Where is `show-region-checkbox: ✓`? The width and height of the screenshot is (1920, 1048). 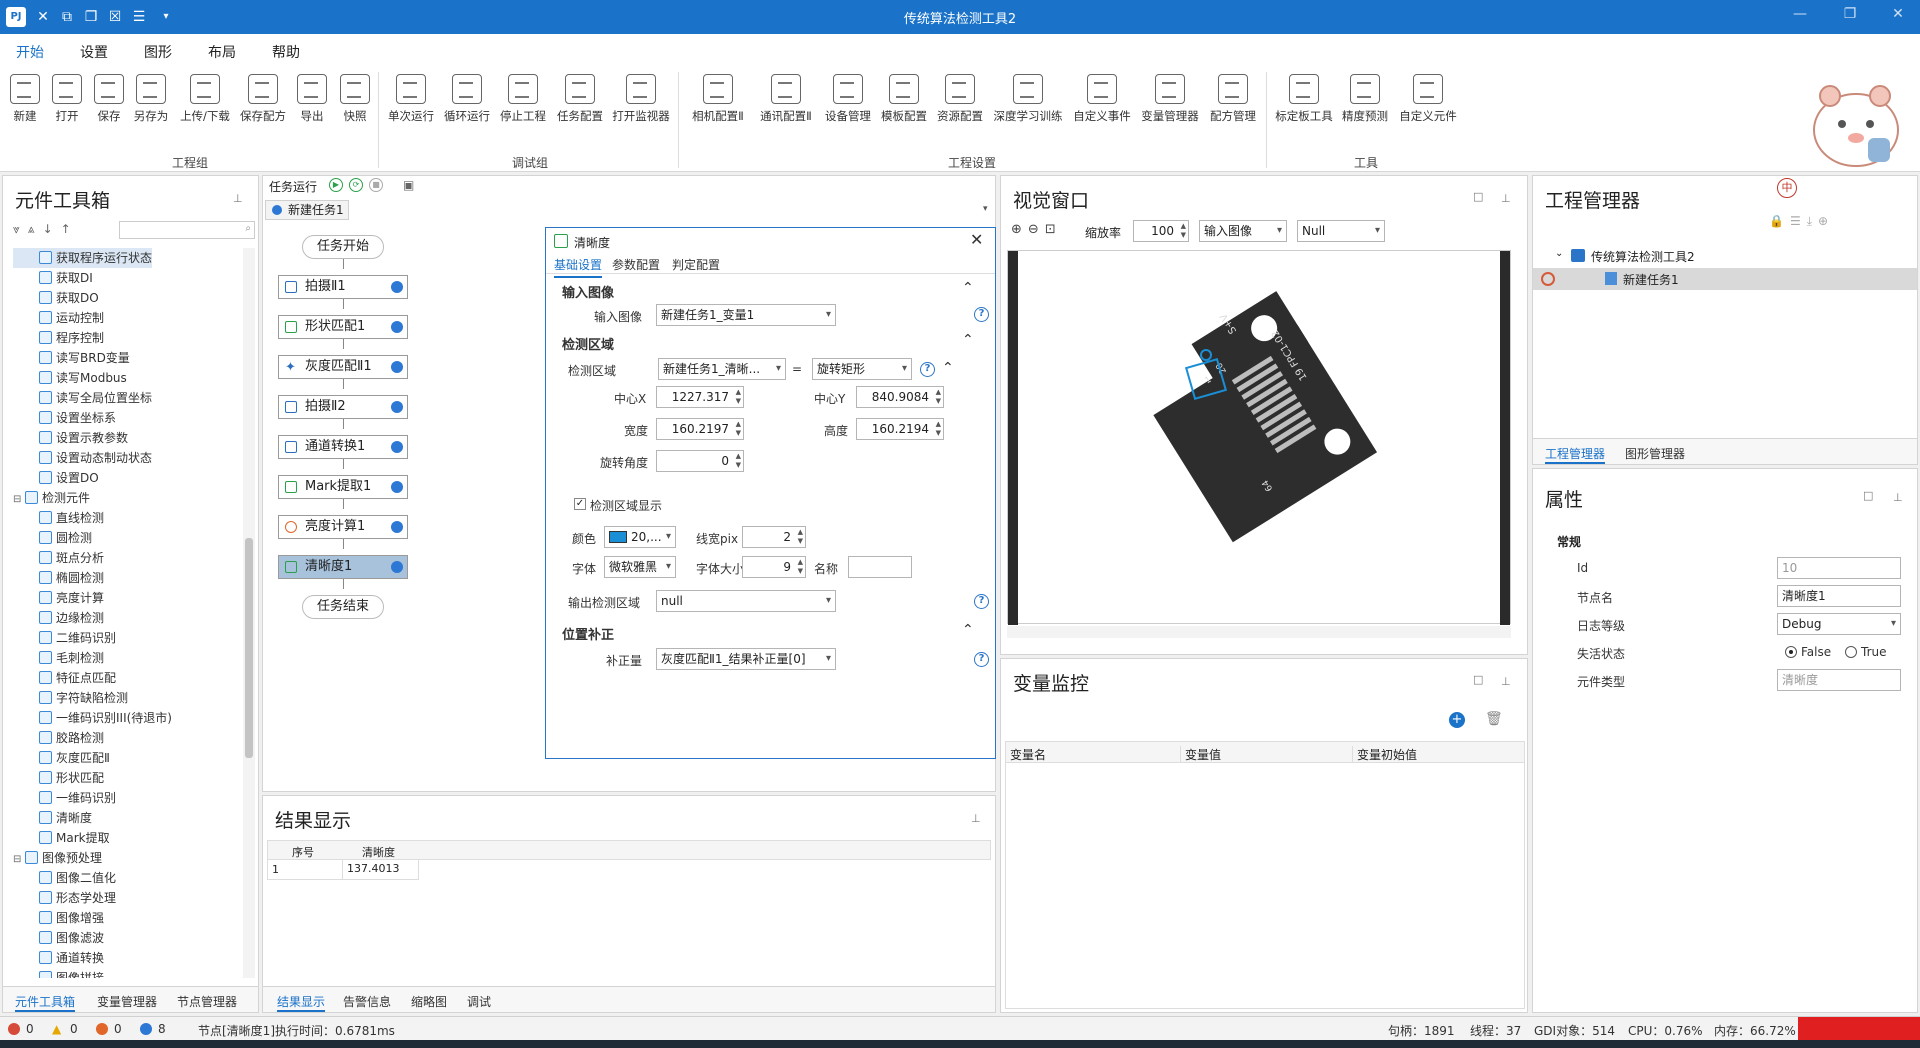 show-region-checkbox: ✓ is located at coordinates (580, 504).